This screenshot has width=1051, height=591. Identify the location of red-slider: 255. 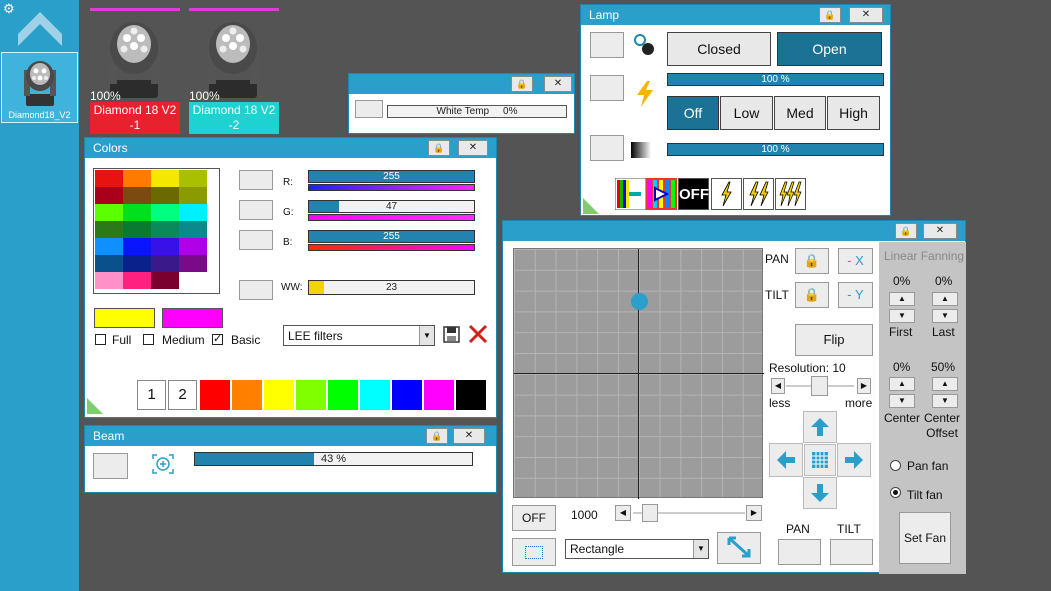
(391, 176).